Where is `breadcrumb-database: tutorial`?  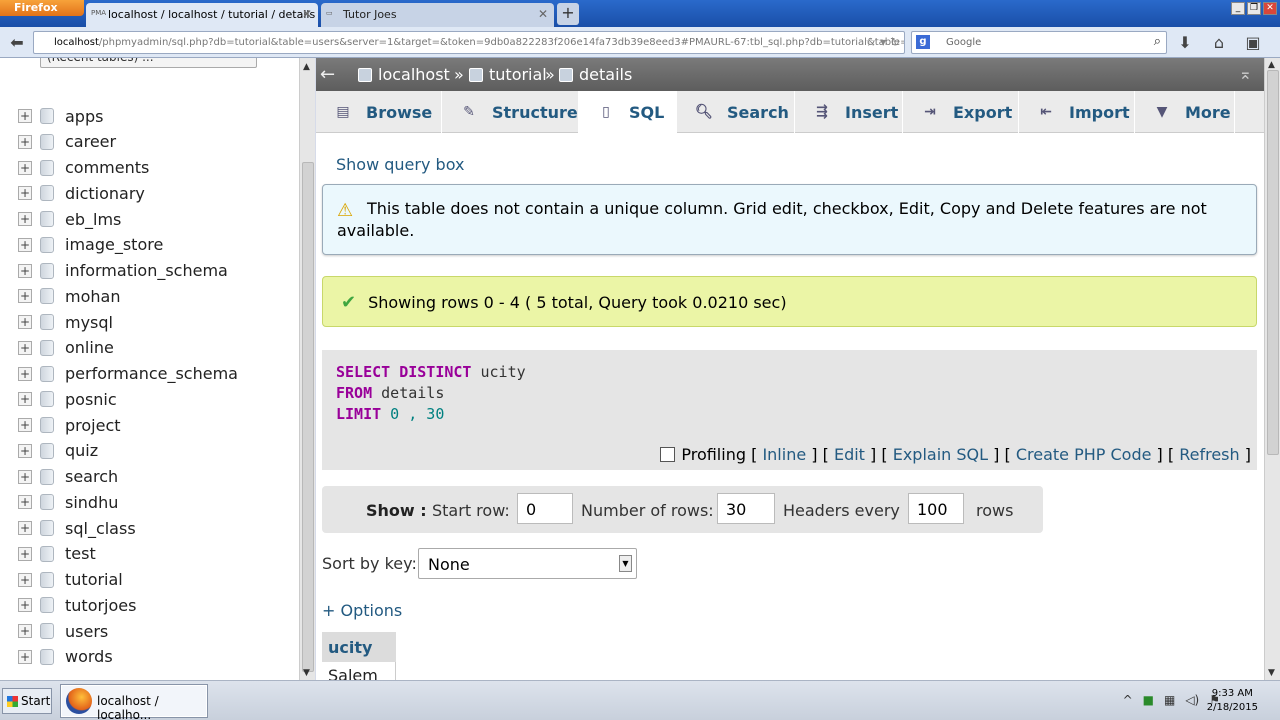 breadcrumb-database: tutorial is located at coordinates (508, 74).